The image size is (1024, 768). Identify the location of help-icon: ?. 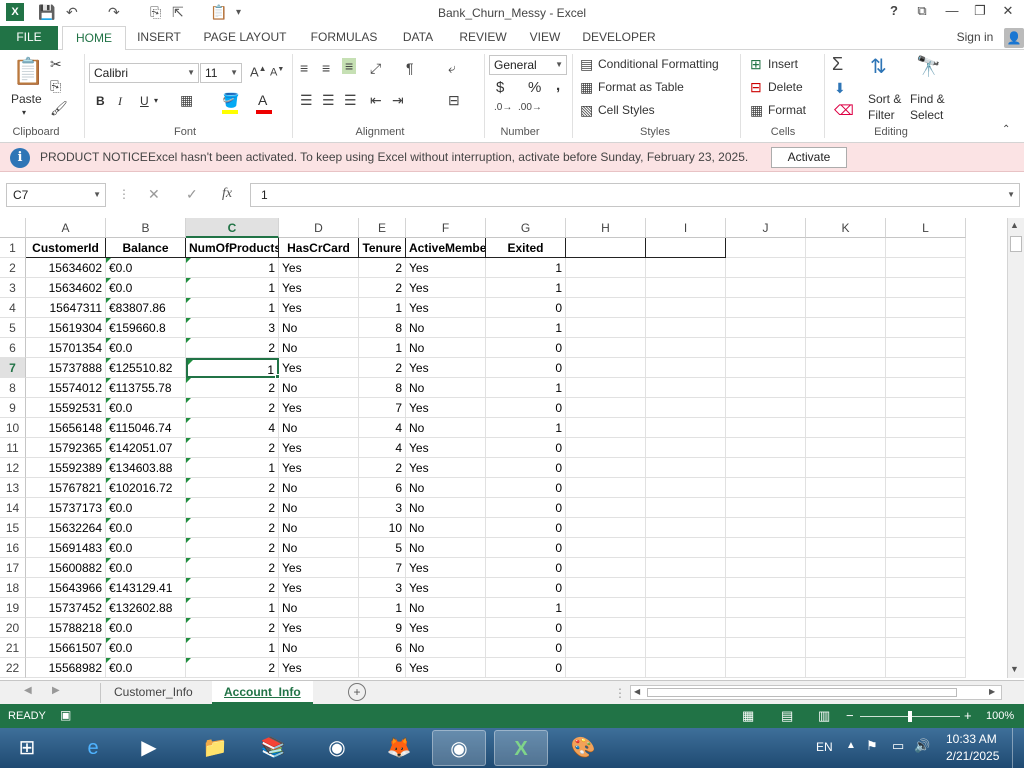
(894, 12).